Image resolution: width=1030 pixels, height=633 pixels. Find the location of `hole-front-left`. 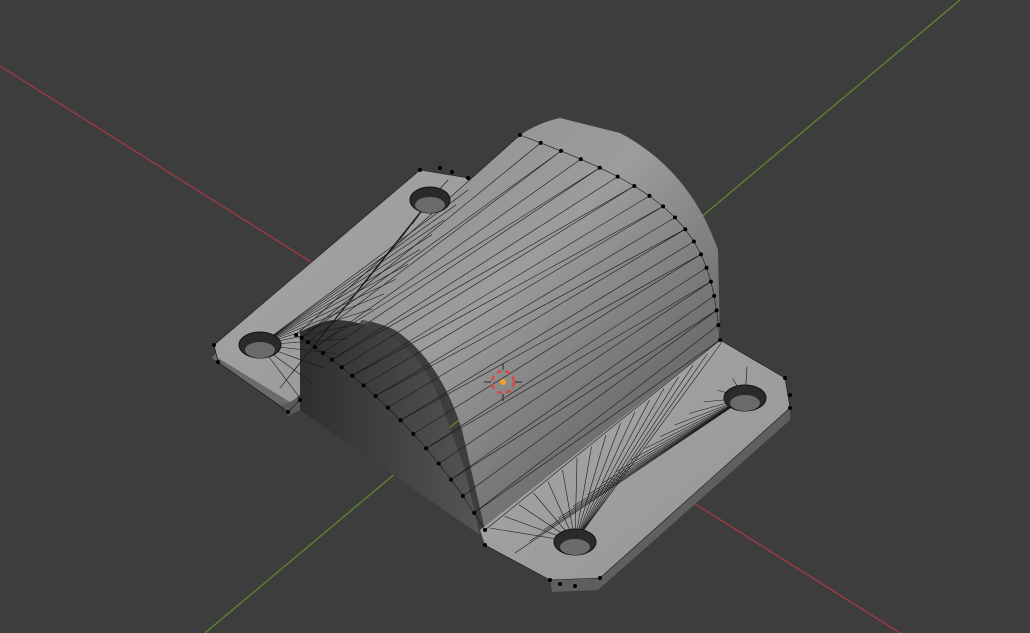

hole-front-left is located at coordinates (575, 542).